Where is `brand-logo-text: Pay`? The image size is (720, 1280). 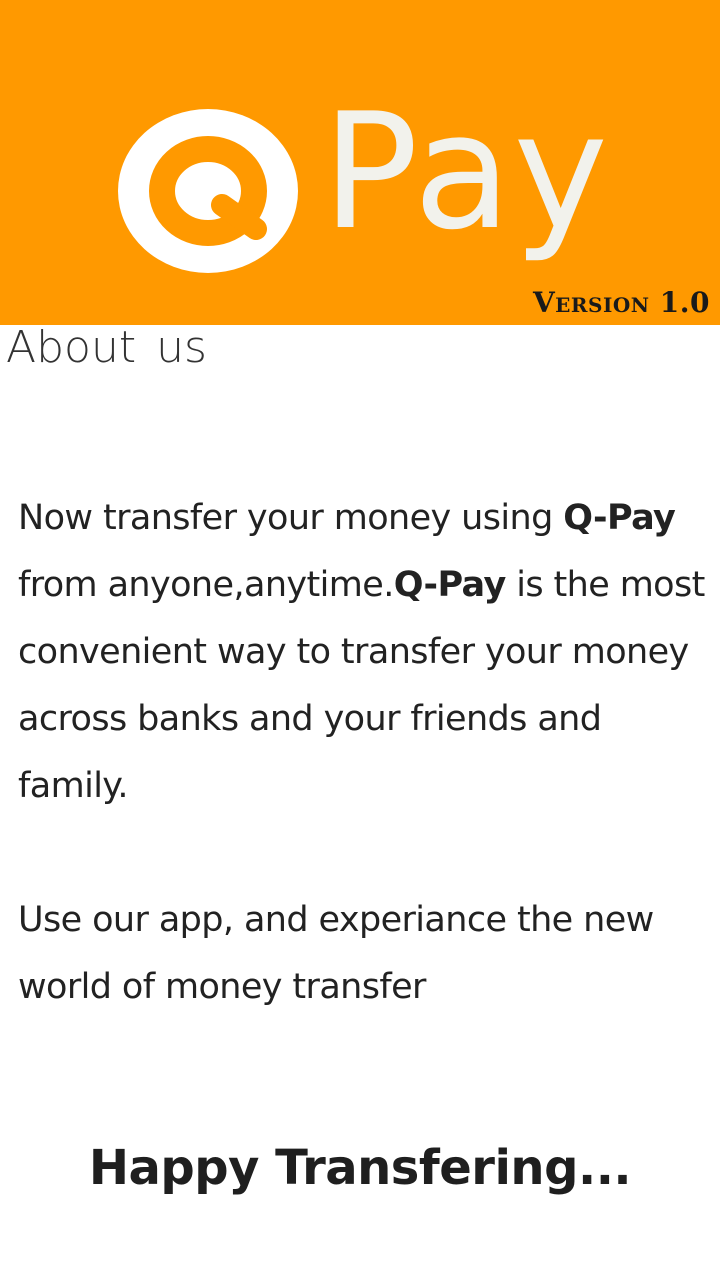
brand-logo-text: Pay is located at coordinates (466, 171).